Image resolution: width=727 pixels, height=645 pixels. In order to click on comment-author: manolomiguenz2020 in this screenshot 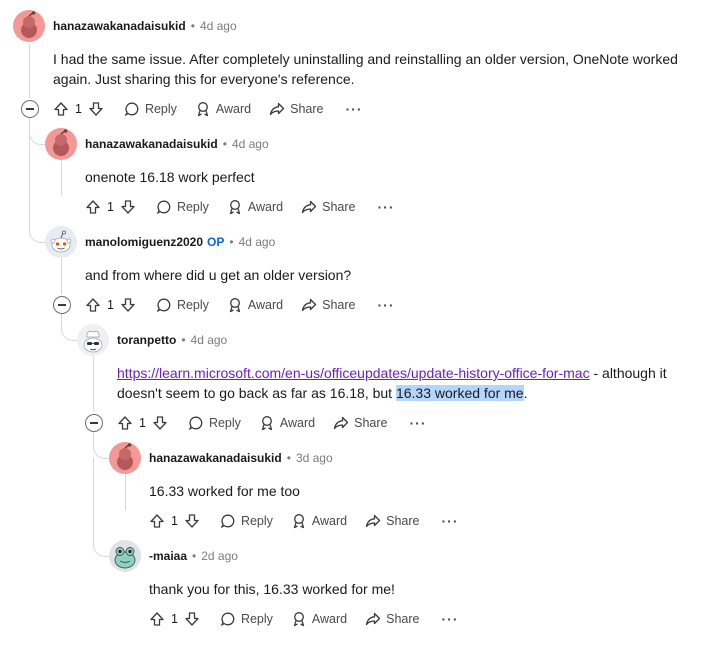, I will do `click(144, 242)`.